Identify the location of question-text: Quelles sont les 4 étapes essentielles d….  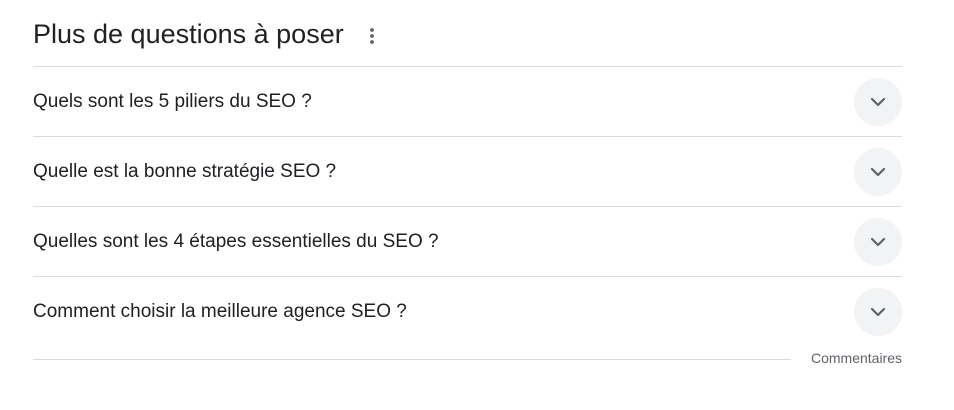
(236, 241).